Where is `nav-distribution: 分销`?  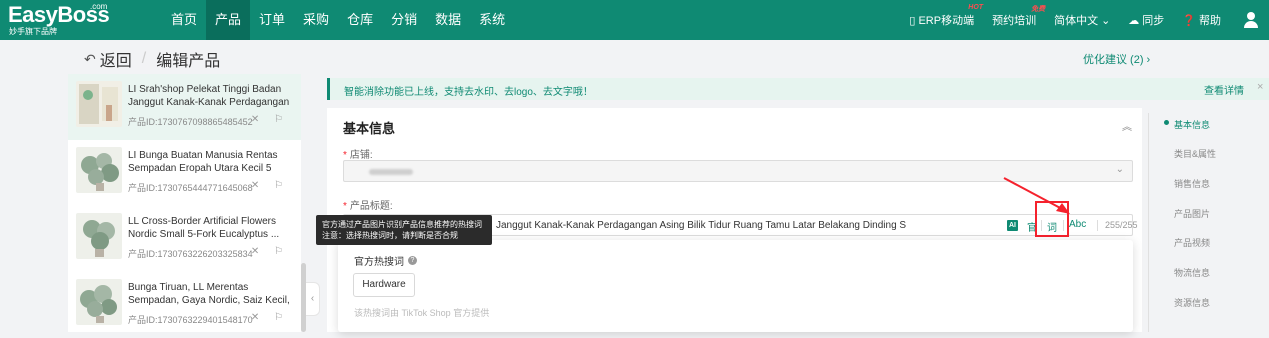 nav-distribution: 分销 is located at coordinates (404, 20).